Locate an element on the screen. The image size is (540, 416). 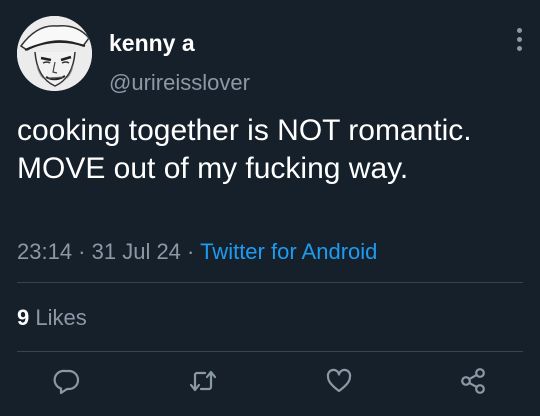
tweet-meta: 23:14 · 31 Jul 24 · Twitter for Android is located at coordinates (197, 252).